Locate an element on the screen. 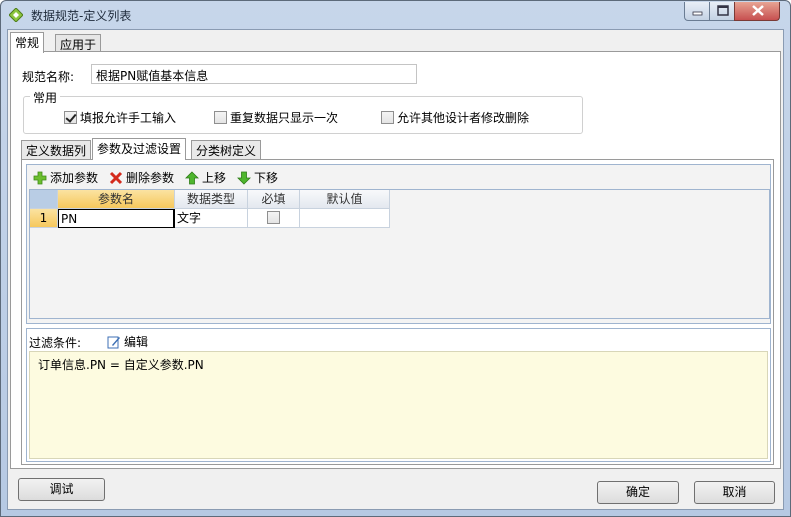 The height and width of the screenshot is (517, 791). required-cell is located at coordinates (274, 218).